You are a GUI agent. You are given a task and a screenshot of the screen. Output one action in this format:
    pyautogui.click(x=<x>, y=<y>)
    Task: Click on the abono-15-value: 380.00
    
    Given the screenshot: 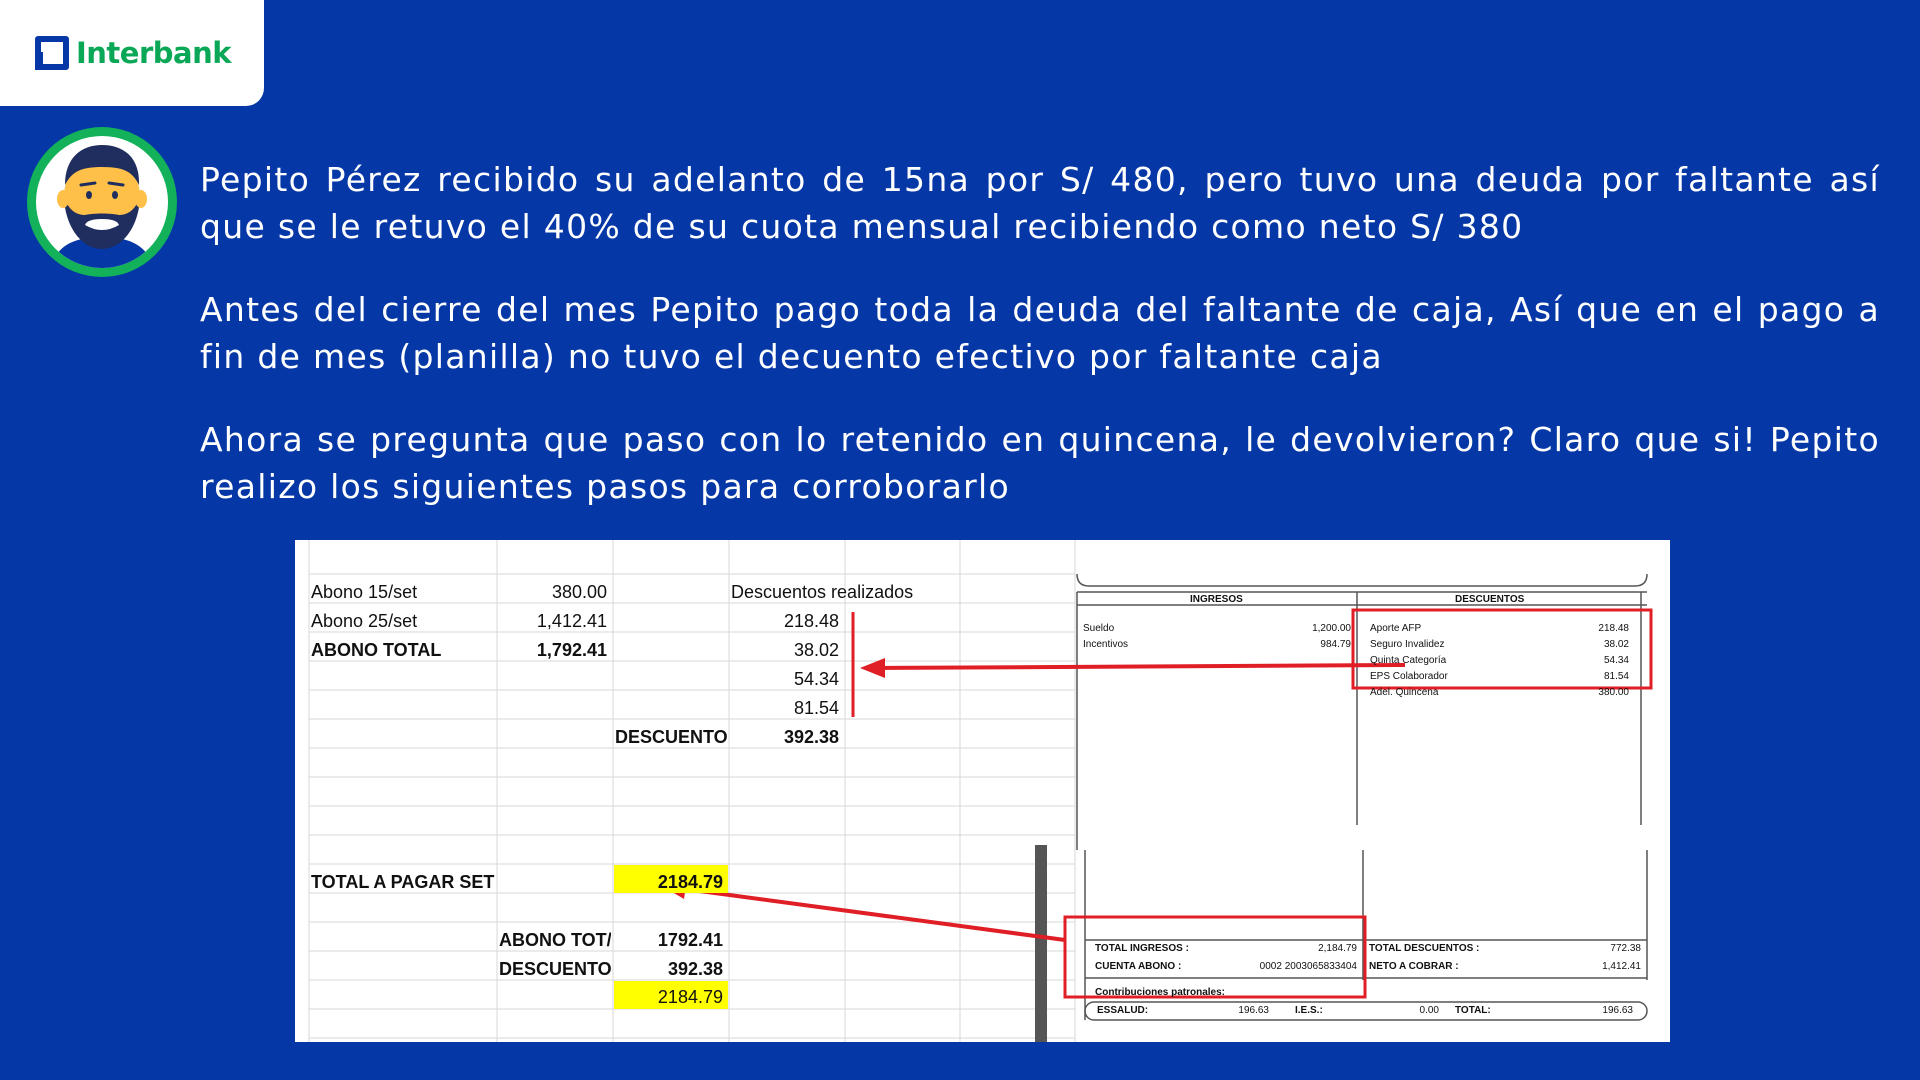 What is the action you would take?
    pyautogui.click(x=579, y=592)
    